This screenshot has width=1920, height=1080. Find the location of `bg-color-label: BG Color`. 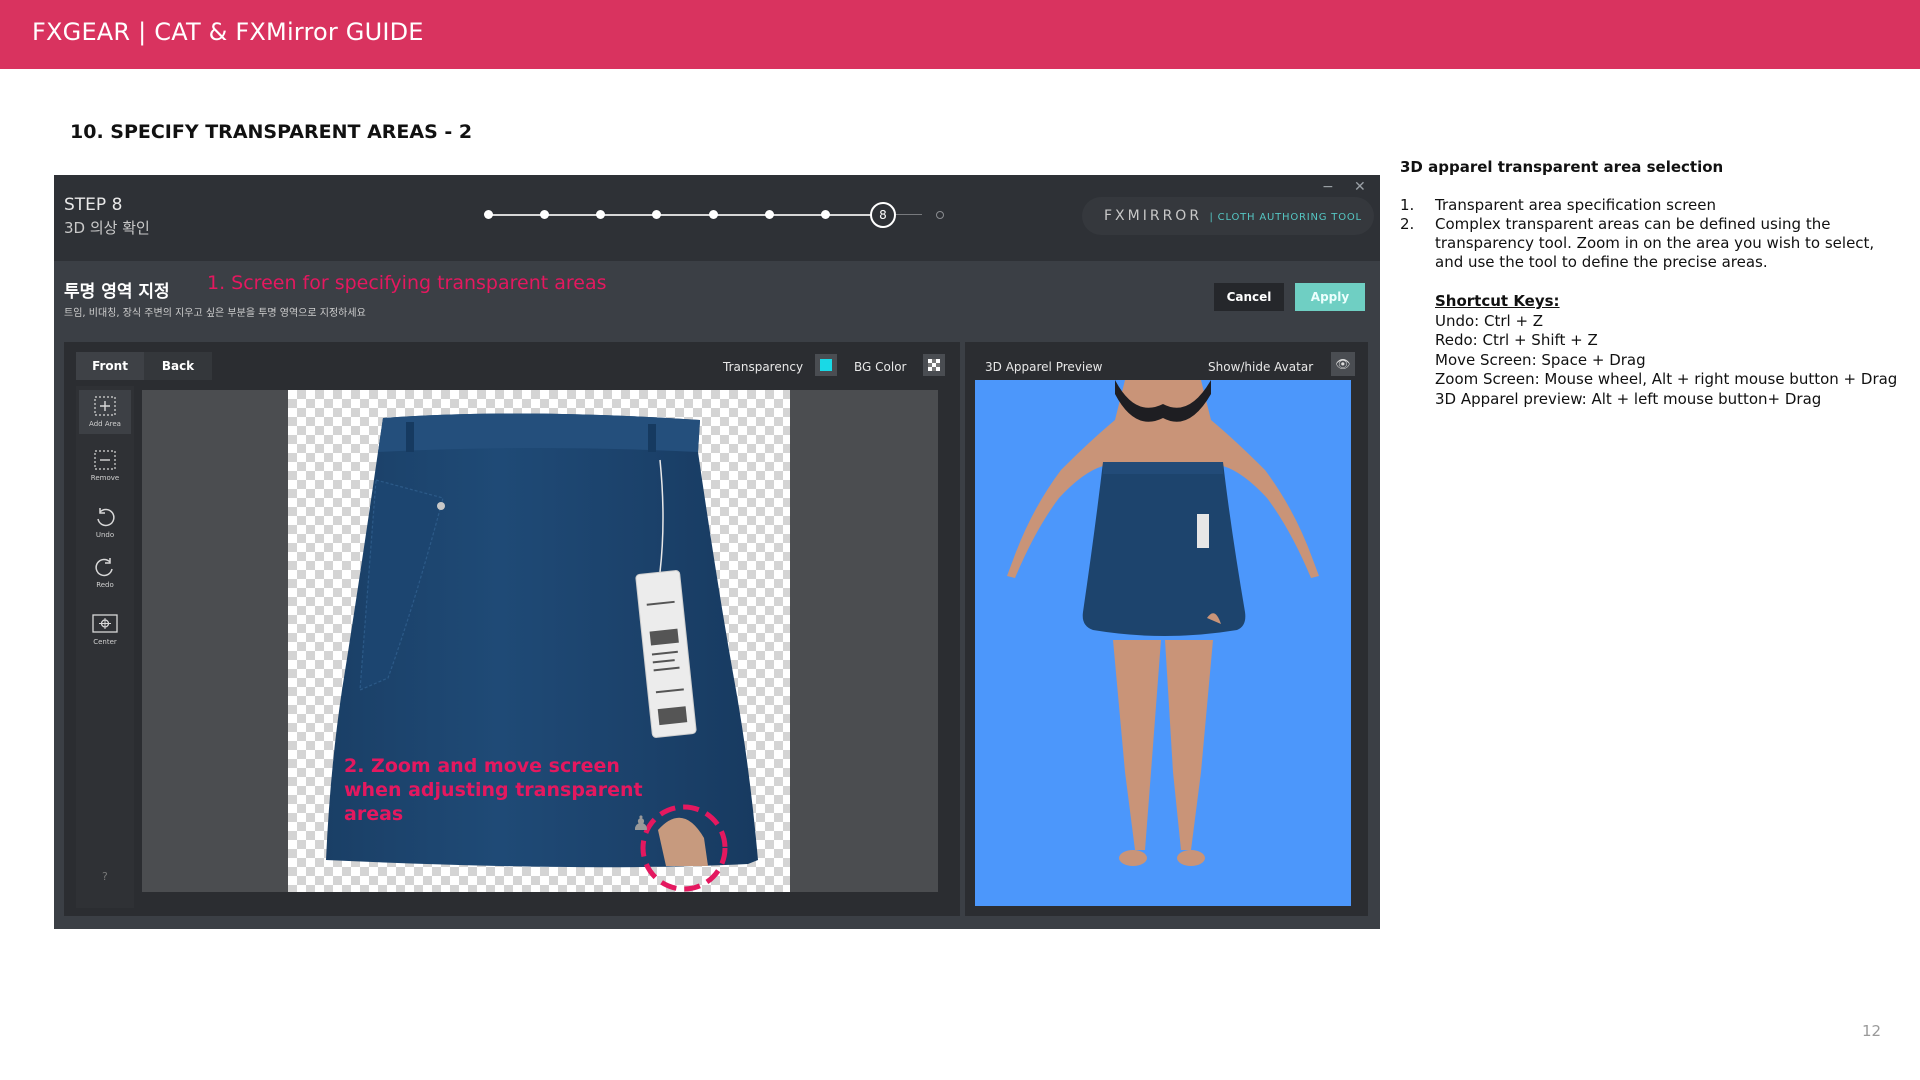

bg-color-label: BG Color is located at coordinates (880, 367).